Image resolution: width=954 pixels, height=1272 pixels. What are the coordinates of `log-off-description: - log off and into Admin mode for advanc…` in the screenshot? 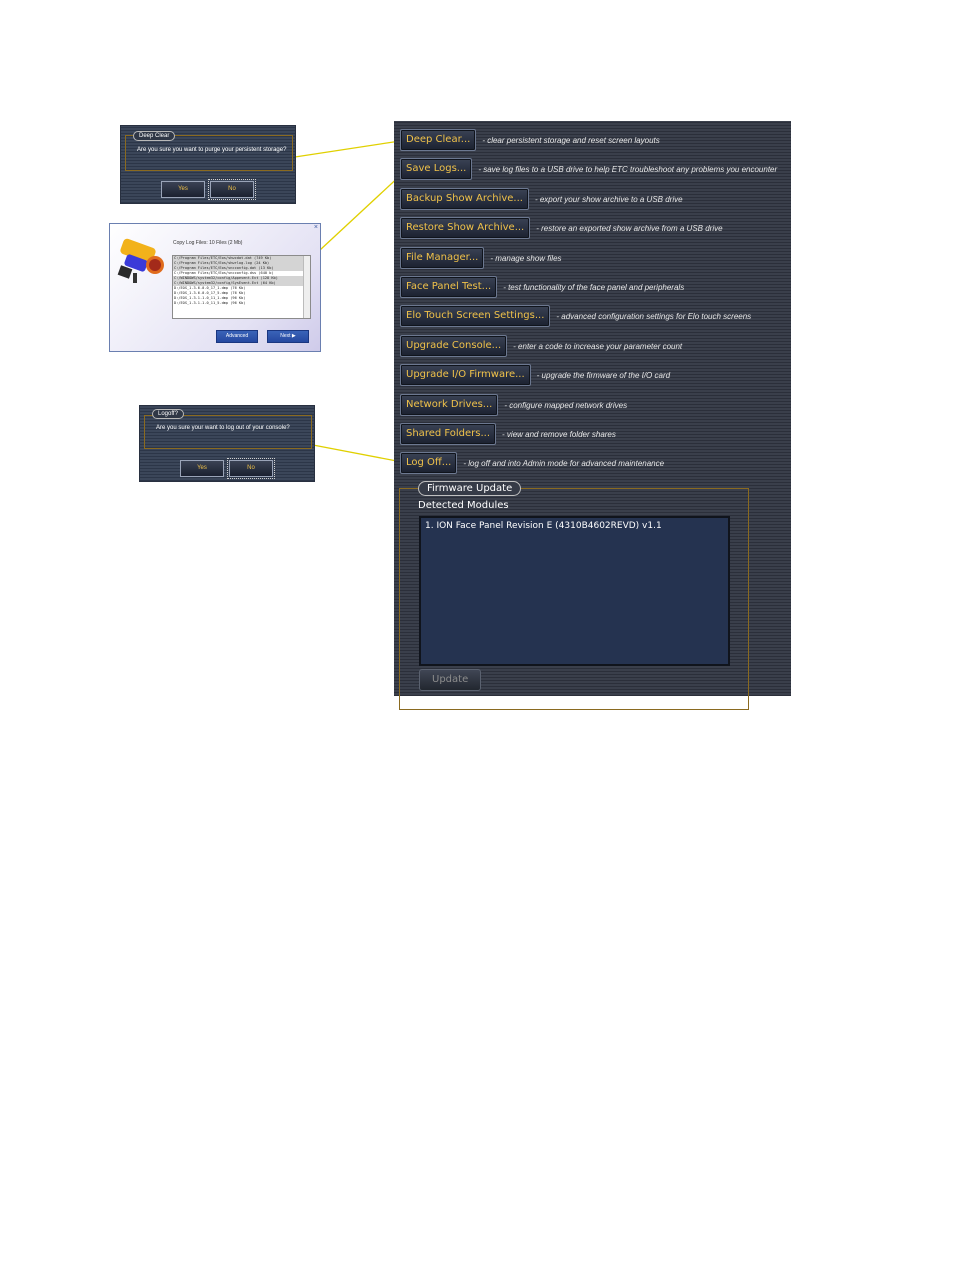 It's located at (564, 463).